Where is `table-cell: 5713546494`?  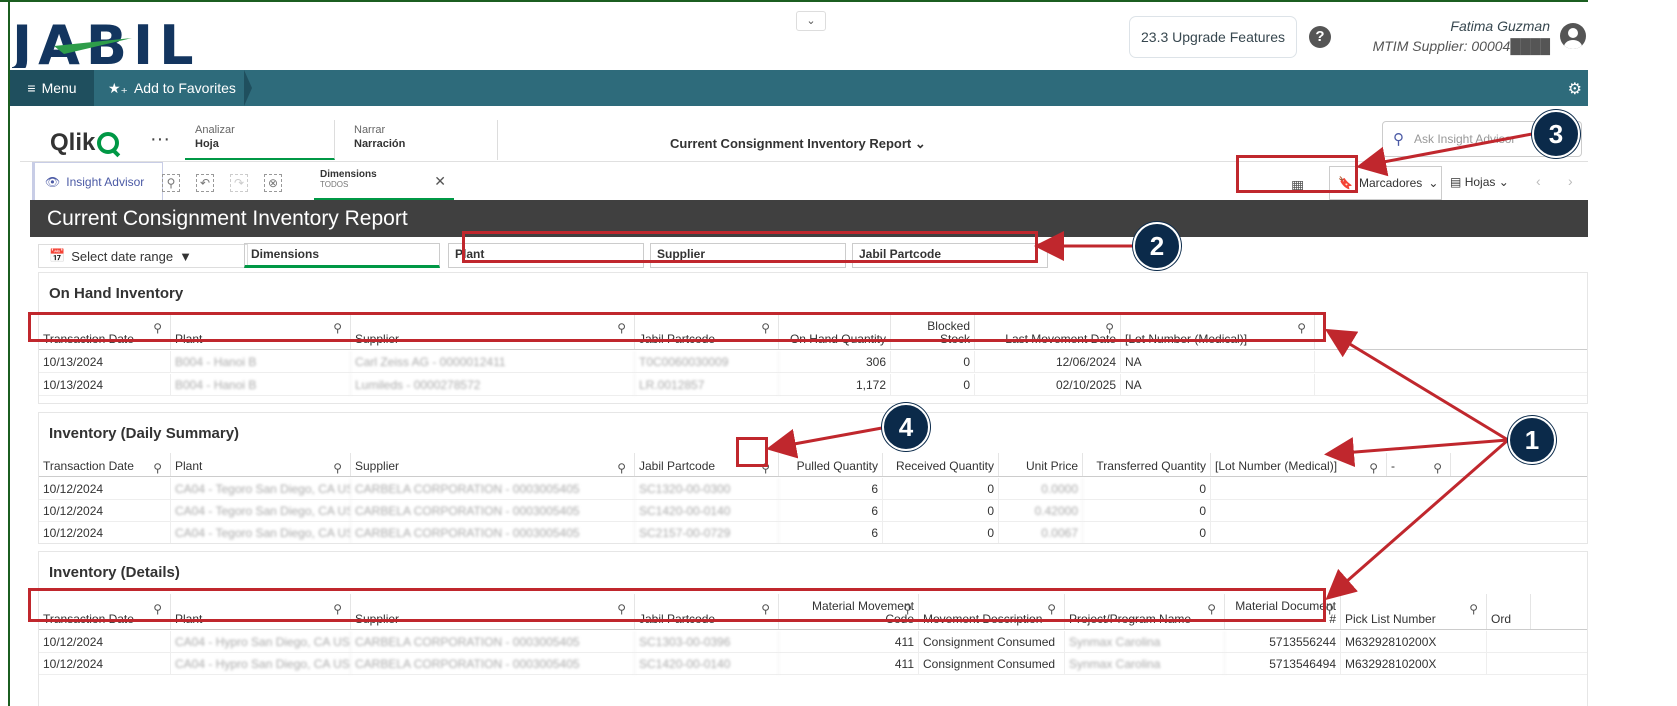
table-cell: 5713546494 is located at coordinates (1283, 664).